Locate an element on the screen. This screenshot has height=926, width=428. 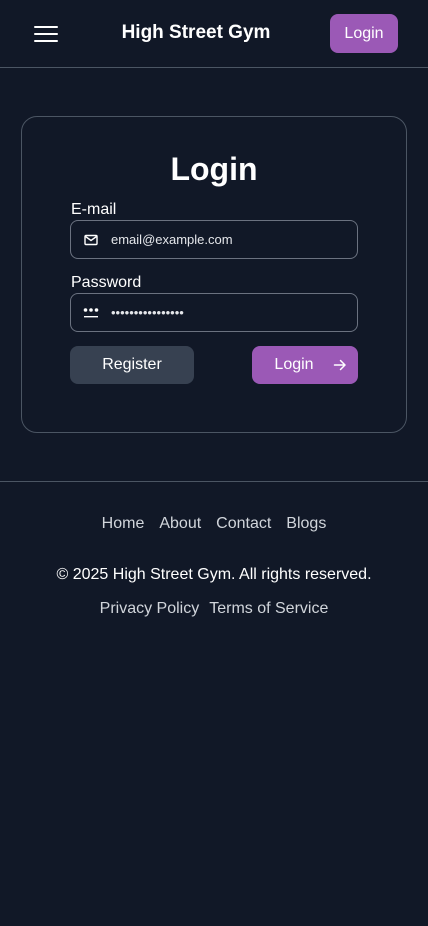
email-label: E-mail is located at coordinates (94, 209).